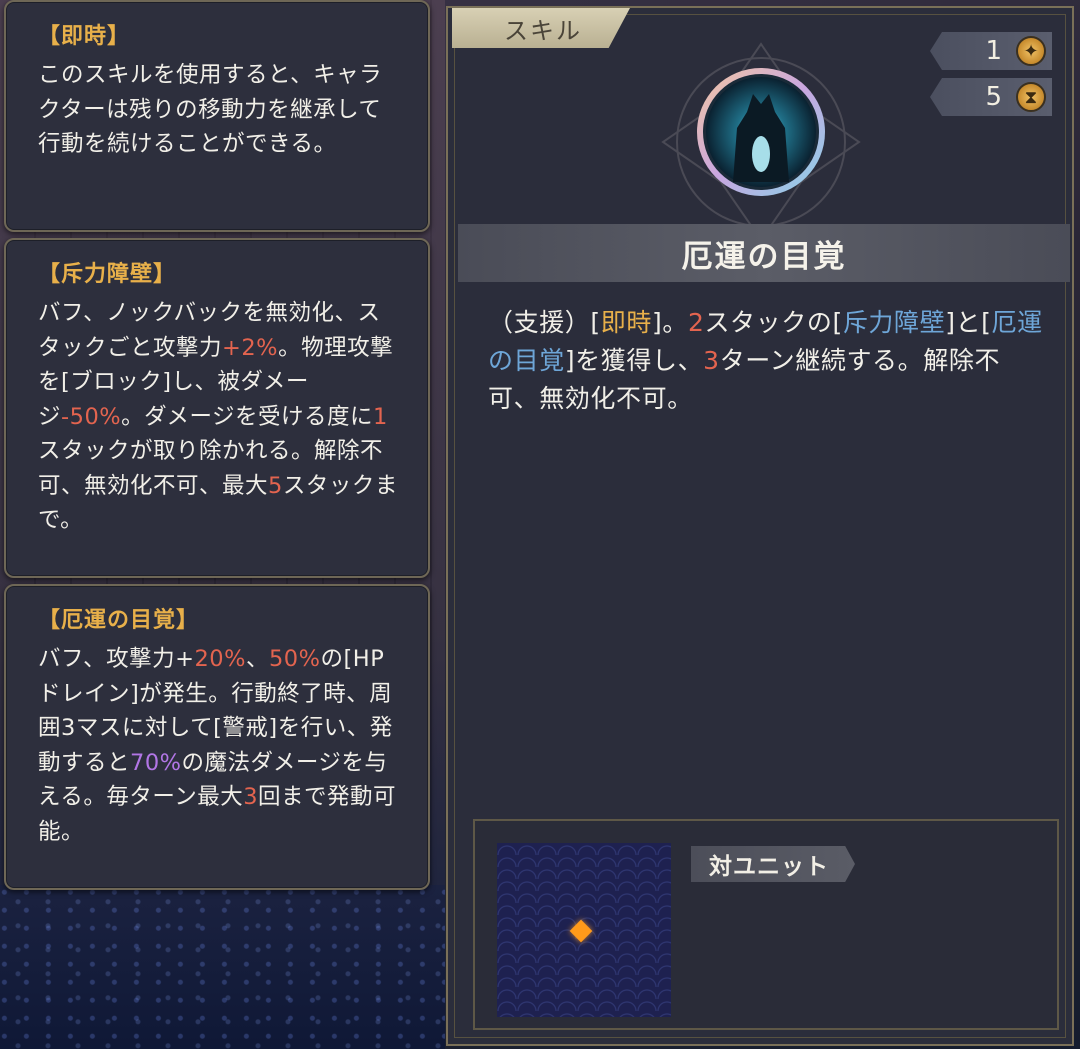 Image resolution: width=1080 pixels, height=1049 pixels. What do you see at coordinates (275, 485) in the screenshot?
I see `text-segment: 5` at bounding box center [275, 485].